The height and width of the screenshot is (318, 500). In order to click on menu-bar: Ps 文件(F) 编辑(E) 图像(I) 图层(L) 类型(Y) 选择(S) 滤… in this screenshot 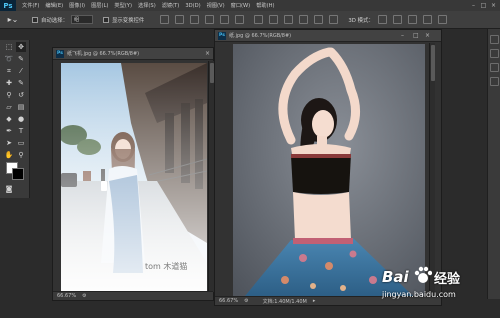, I will do `click(250, 5)`.